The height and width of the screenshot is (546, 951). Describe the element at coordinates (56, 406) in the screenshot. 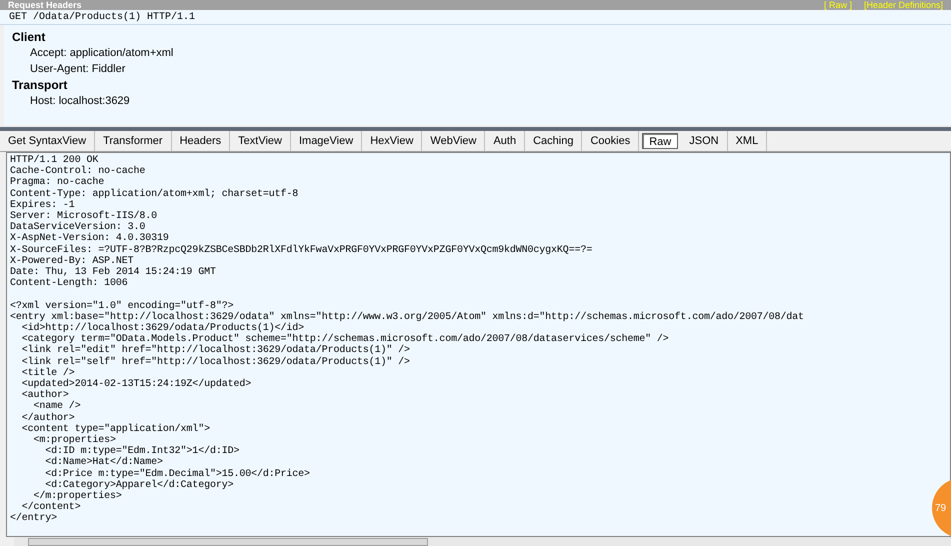

I see `code-line: <name />` at that location.